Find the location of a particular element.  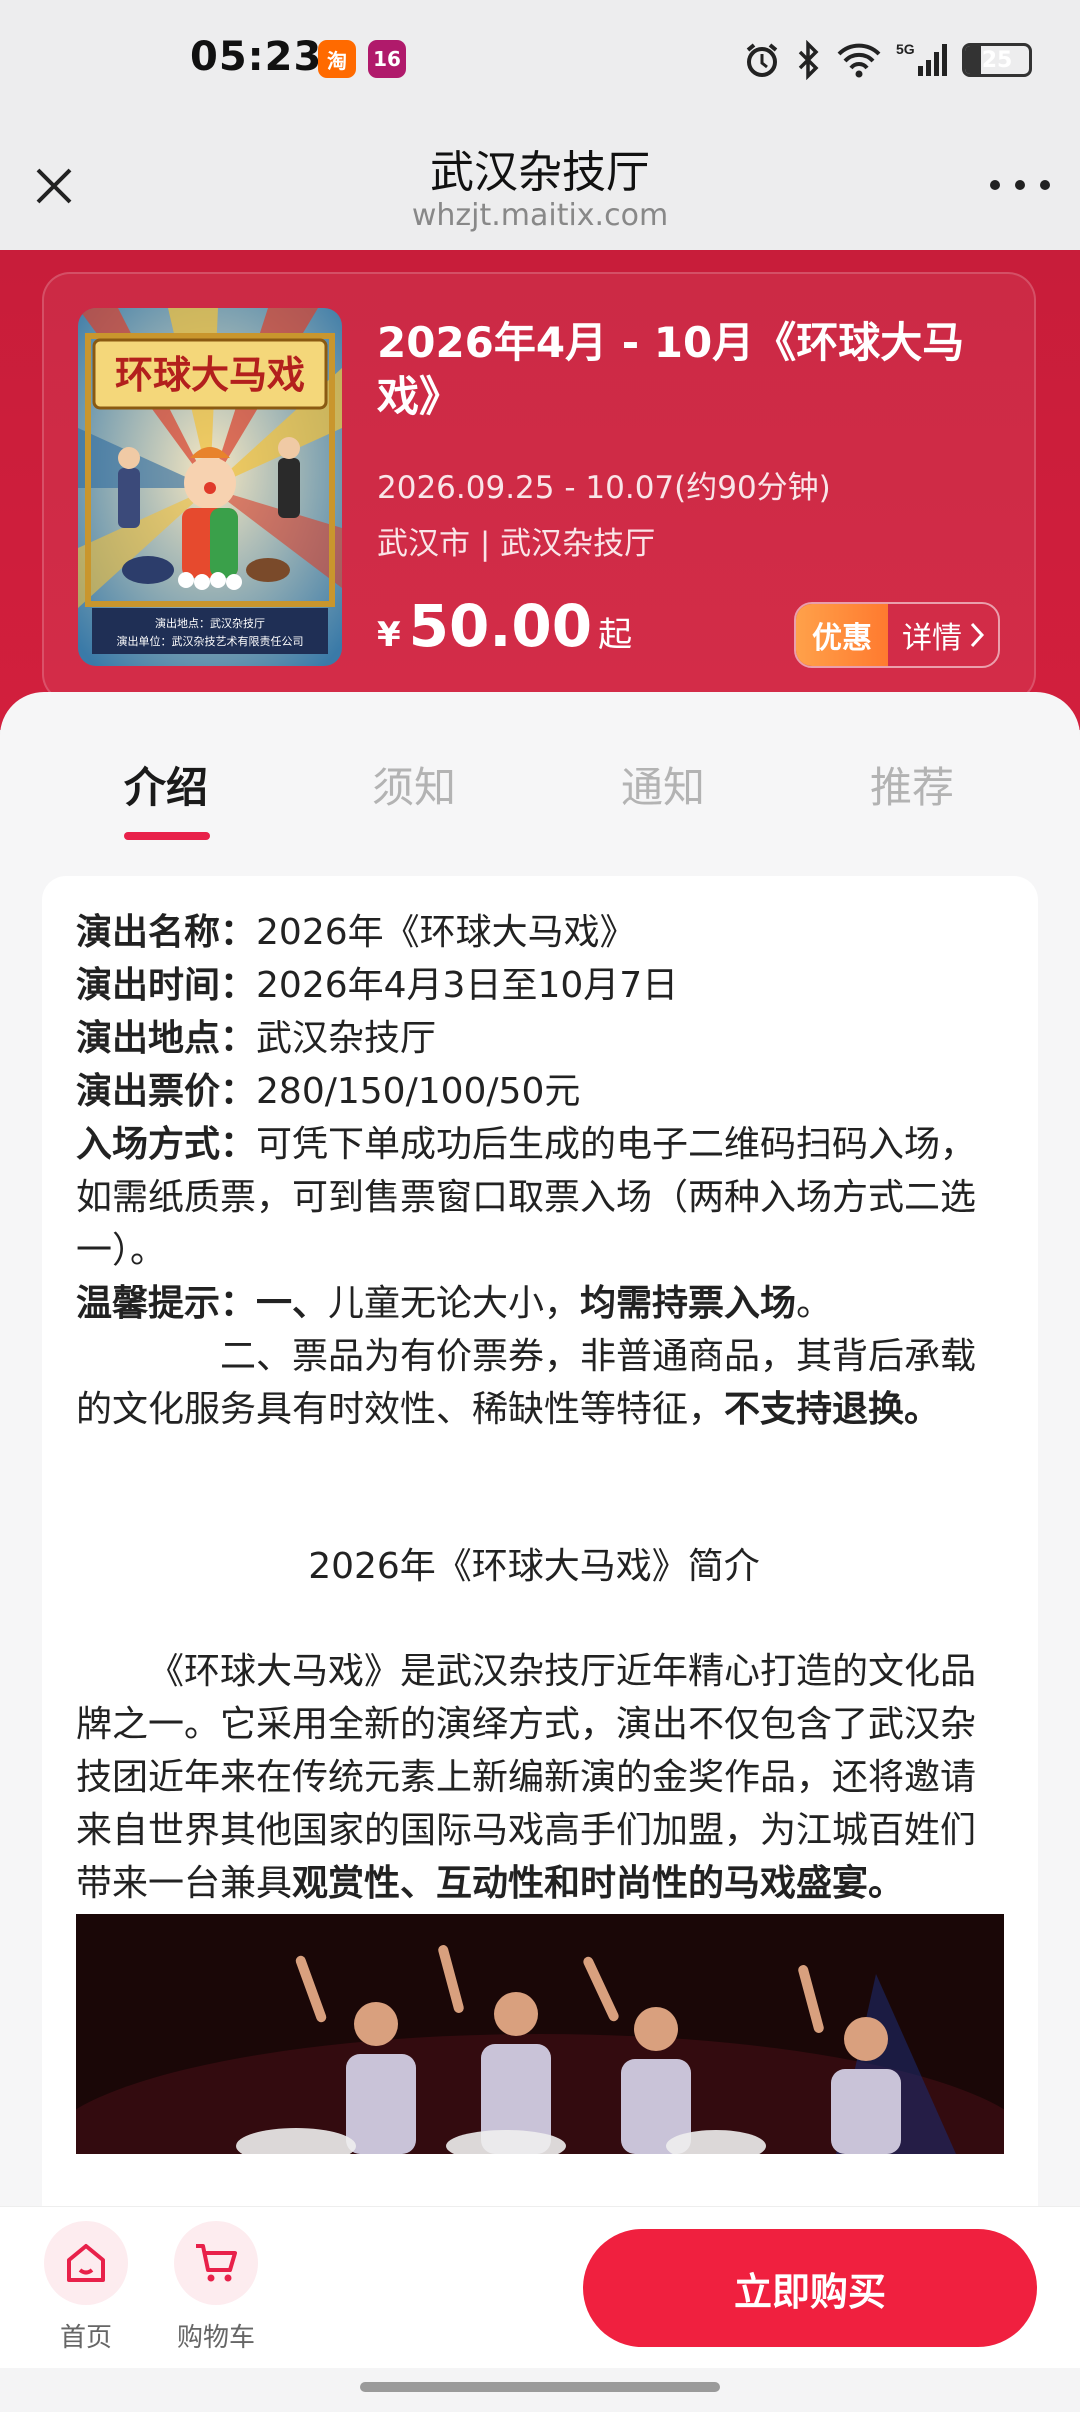

network-type-text: 5G is located at coordinates (905, 49).